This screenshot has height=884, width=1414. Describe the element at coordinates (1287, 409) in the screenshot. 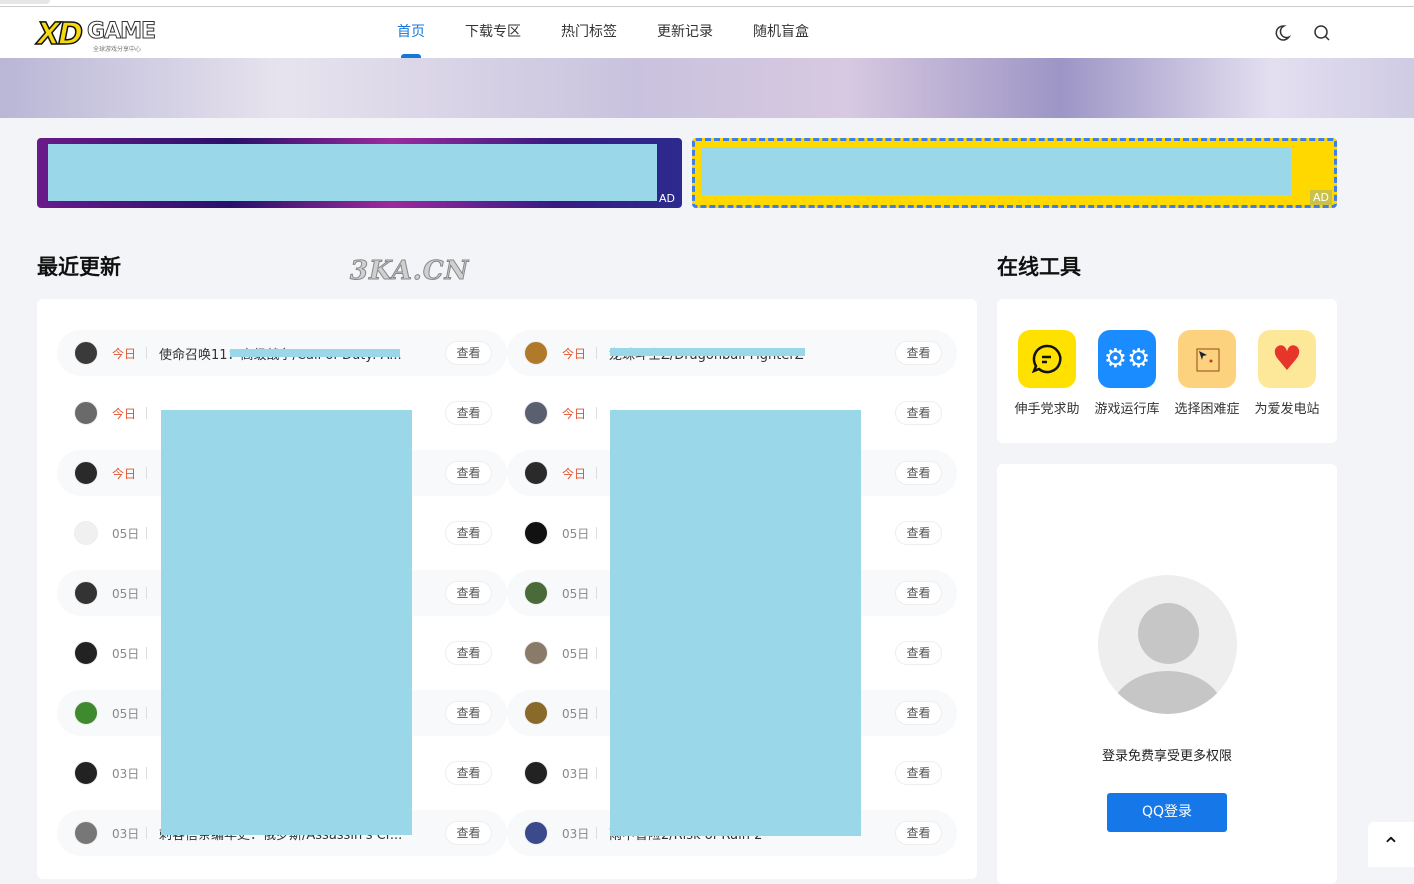

I see `tool-label: 为爱发电站` at that location.